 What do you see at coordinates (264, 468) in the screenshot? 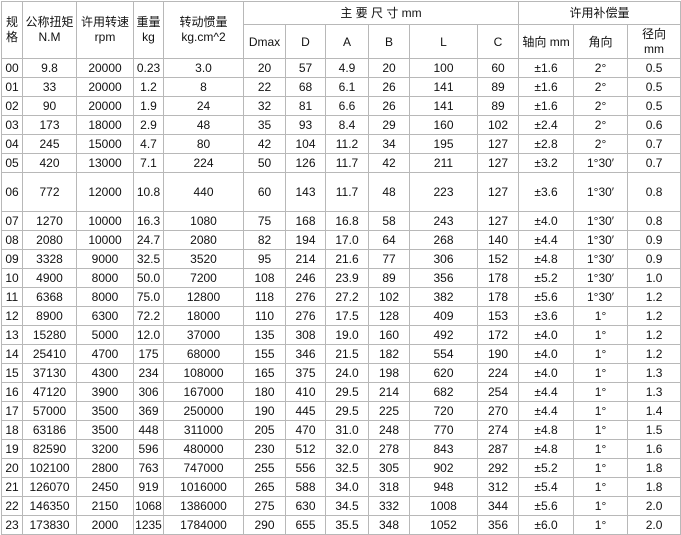
I see `cell-dmax: 255` at bounding box center [264, 468].